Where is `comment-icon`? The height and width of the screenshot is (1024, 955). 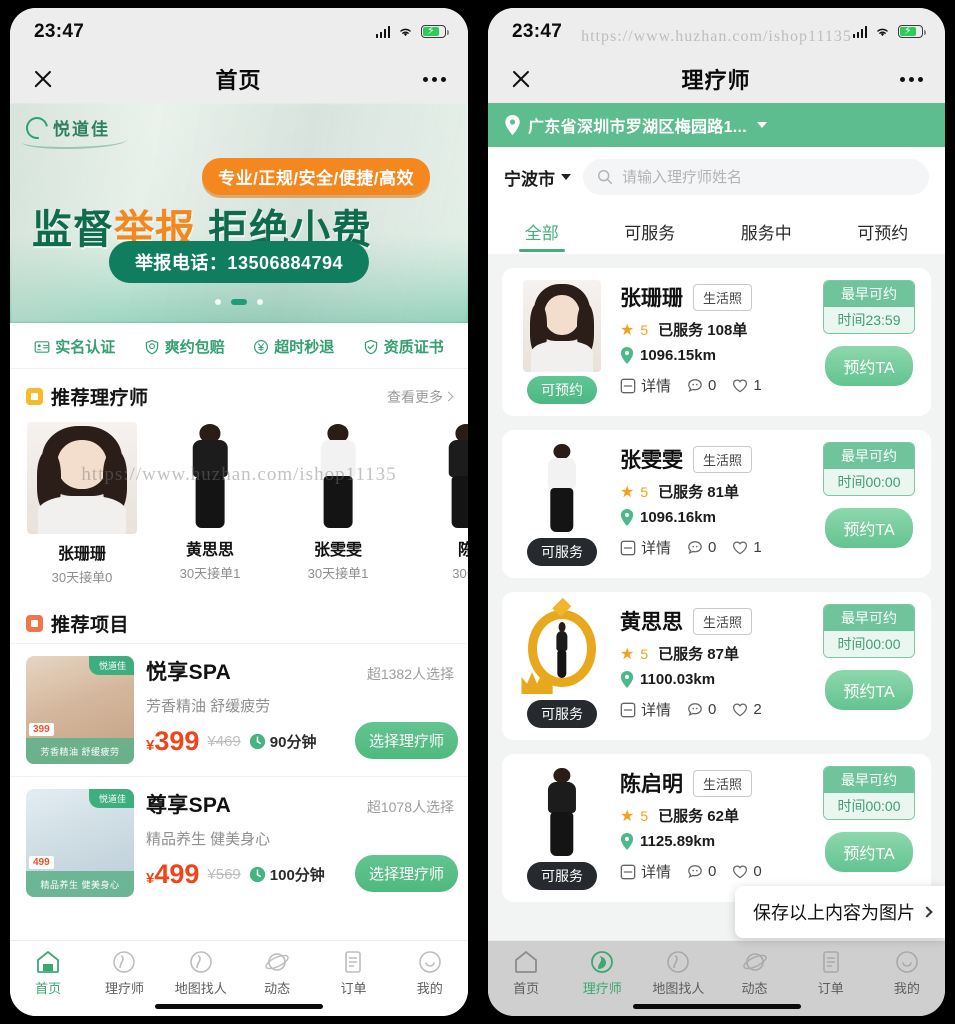
comment-icon is located at coordinates (695, 385).